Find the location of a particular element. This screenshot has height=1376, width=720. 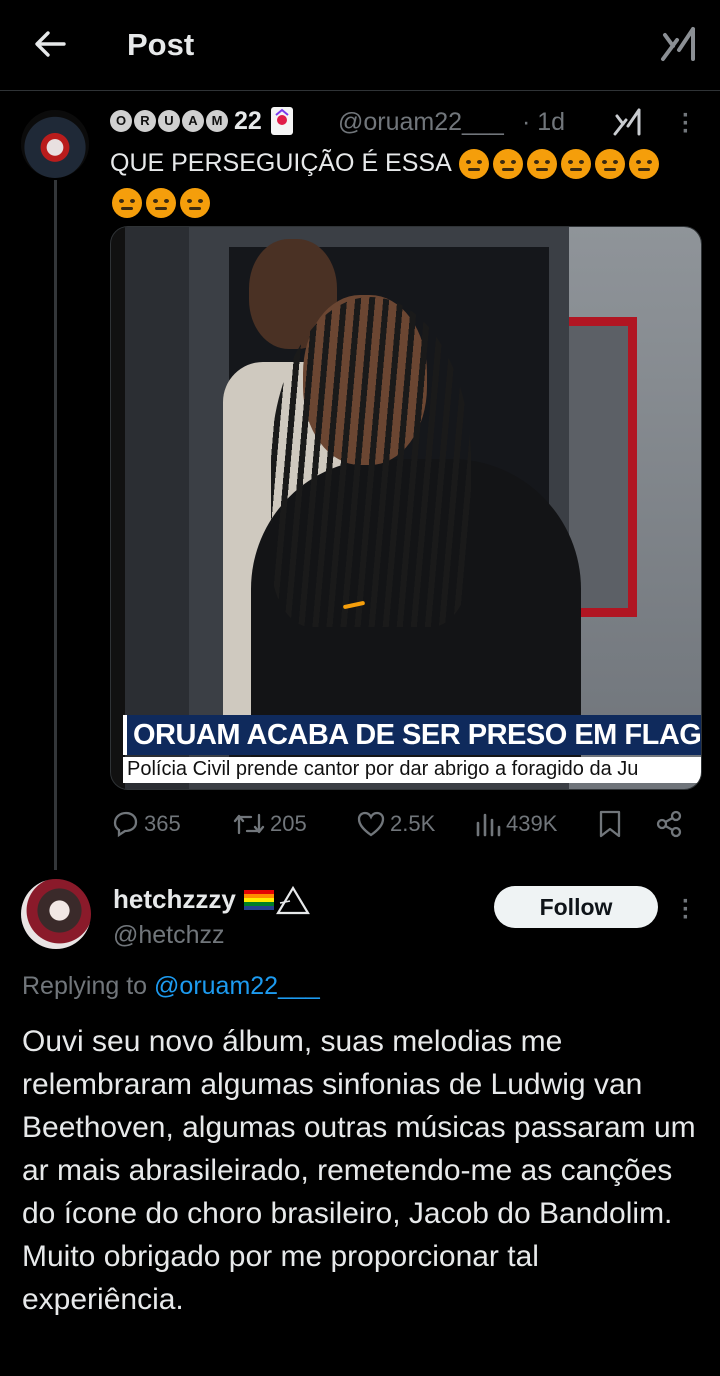

reply-author-handle: @hetchzz is located at coordinates (169, 935).